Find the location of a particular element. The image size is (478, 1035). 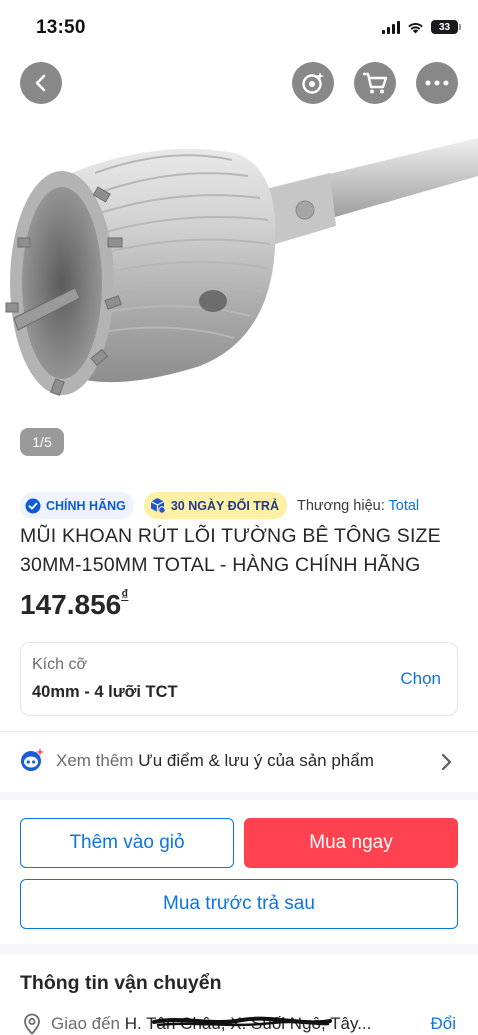

redaction-scribble is located at coordinates (242, 1021).